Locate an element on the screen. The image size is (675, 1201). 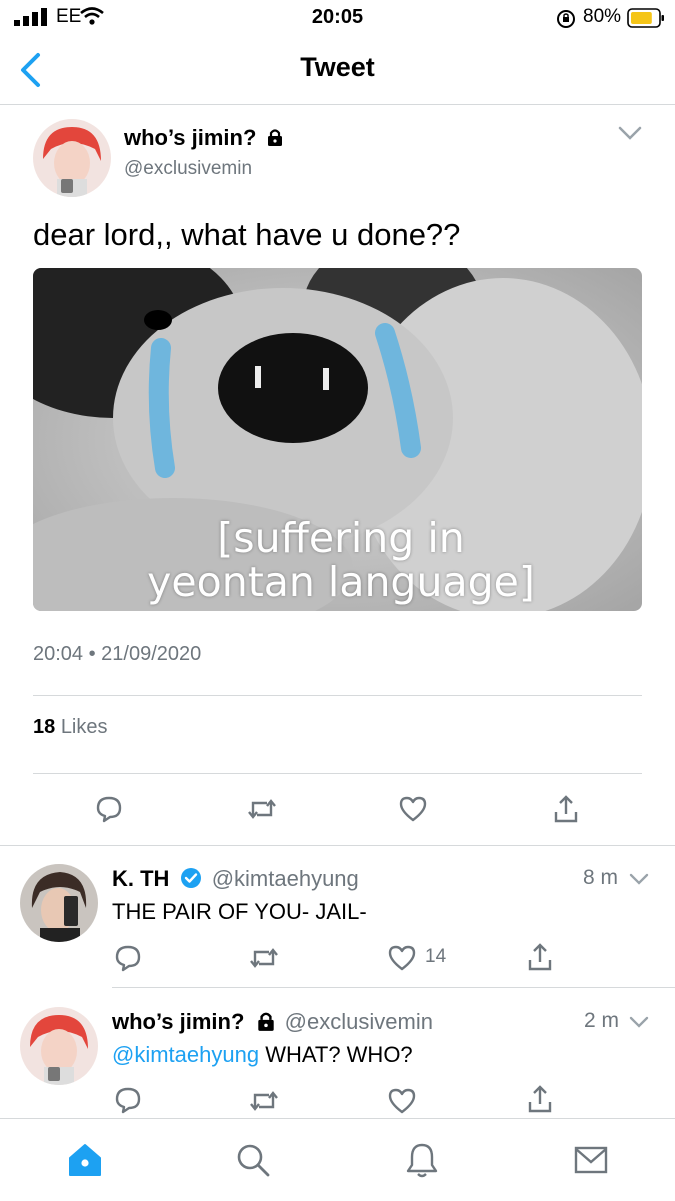
reply-like-count: 14 is located at coordinates (436, 956).